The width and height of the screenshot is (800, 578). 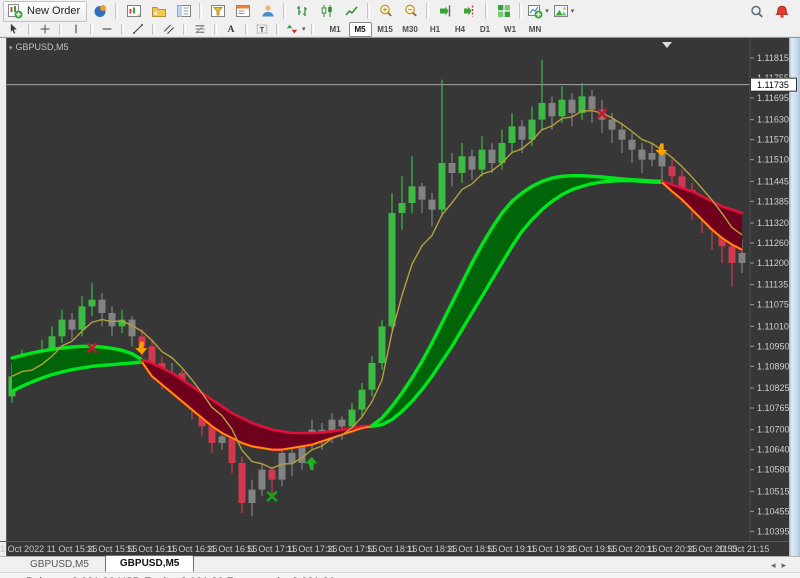 I want to click on fibonacci-tool-button, so click(x=200, y=29).